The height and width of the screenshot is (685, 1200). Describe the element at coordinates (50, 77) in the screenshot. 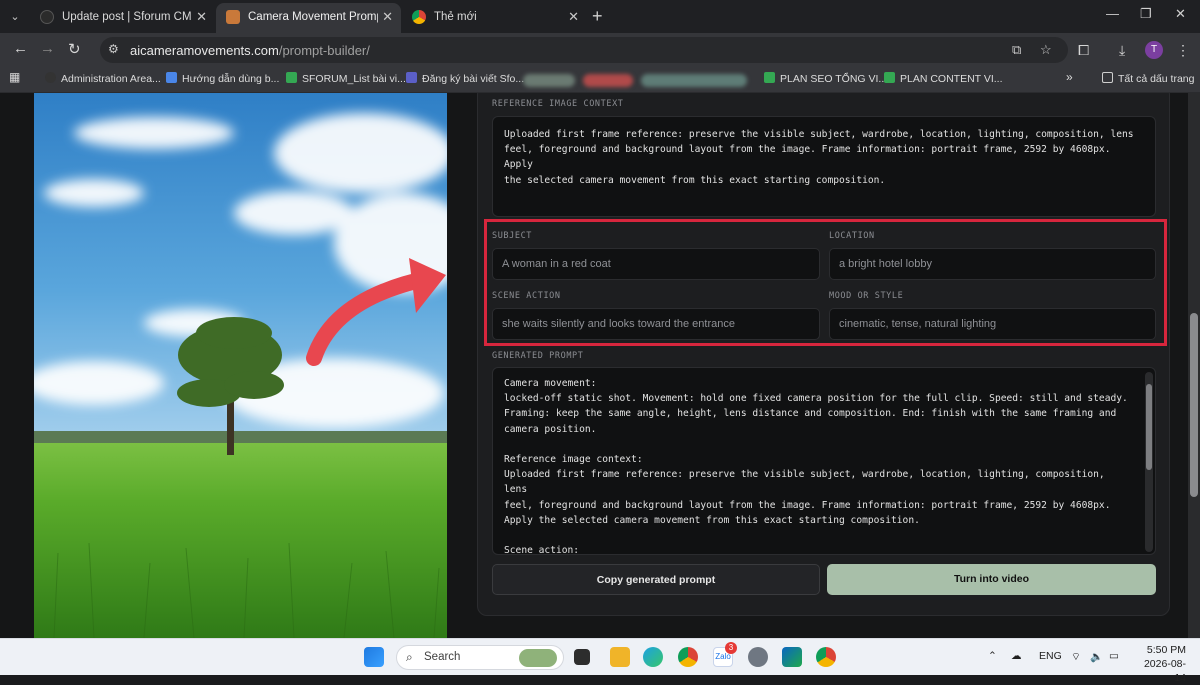

I see `bookmark-favicon-icon` at that location.